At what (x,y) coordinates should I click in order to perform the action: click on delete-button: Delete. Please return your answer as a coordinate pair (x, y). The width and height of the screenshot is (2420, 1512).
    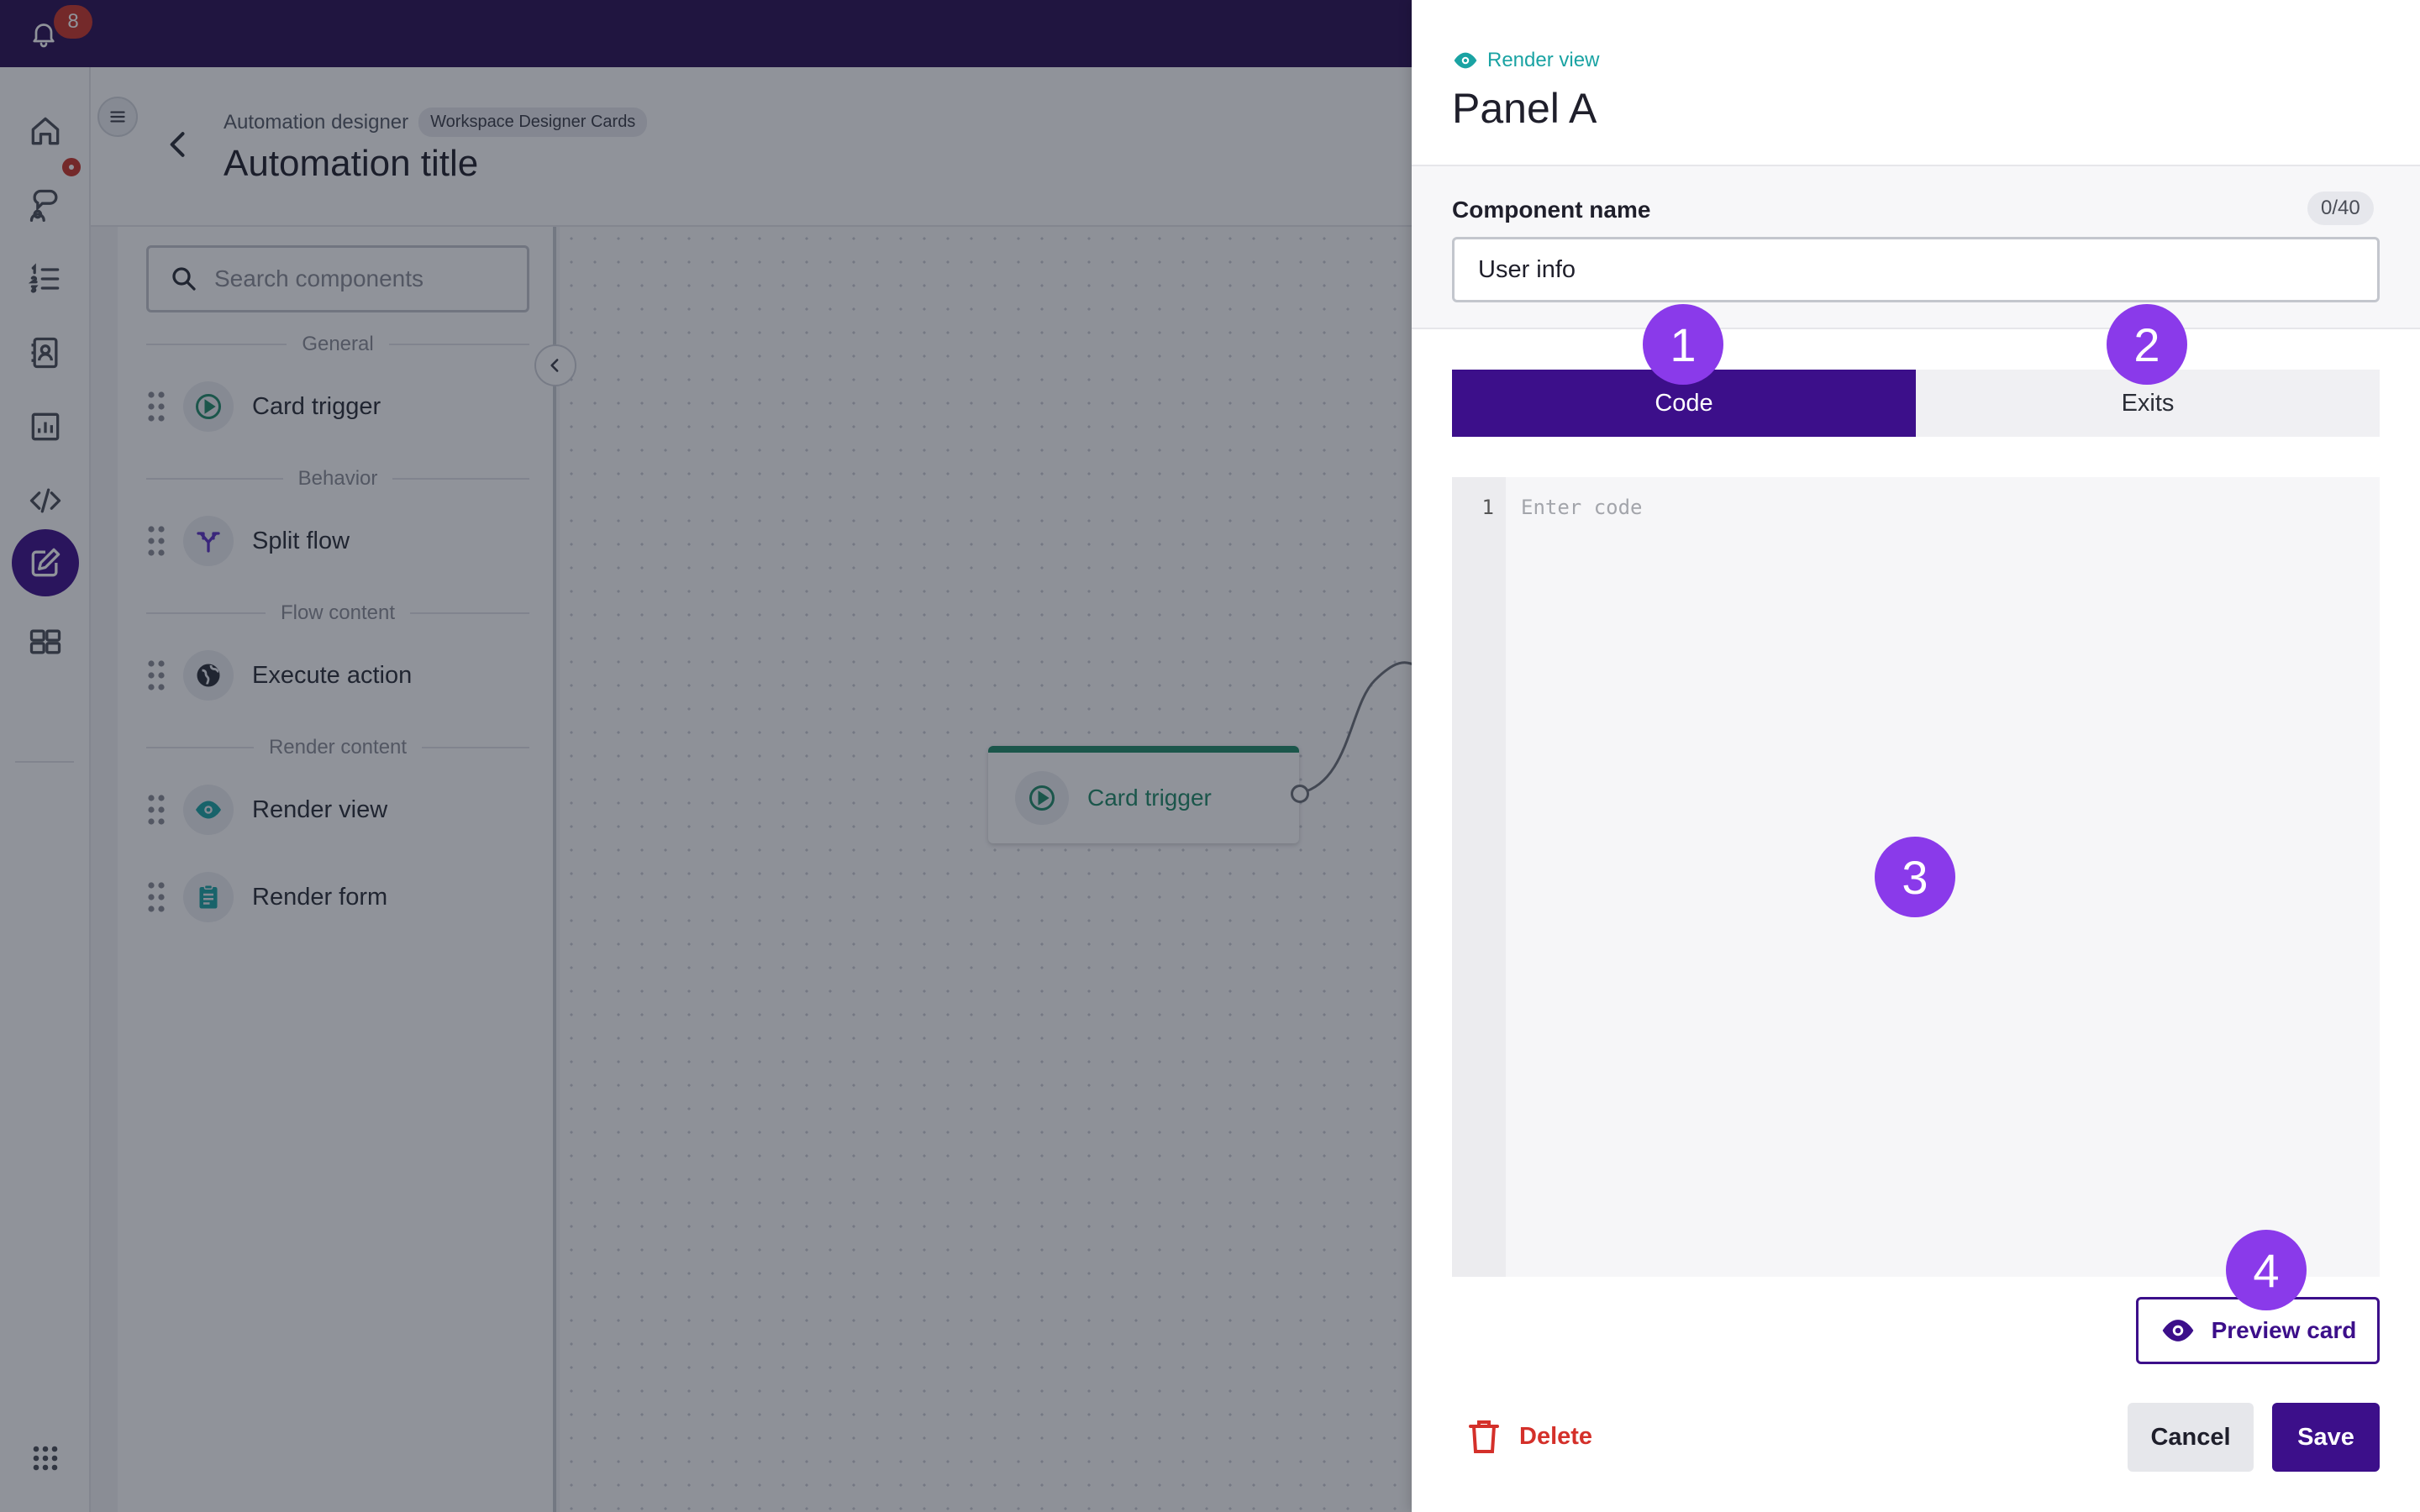
    Looking at the image, I should click on (1529, 1436).